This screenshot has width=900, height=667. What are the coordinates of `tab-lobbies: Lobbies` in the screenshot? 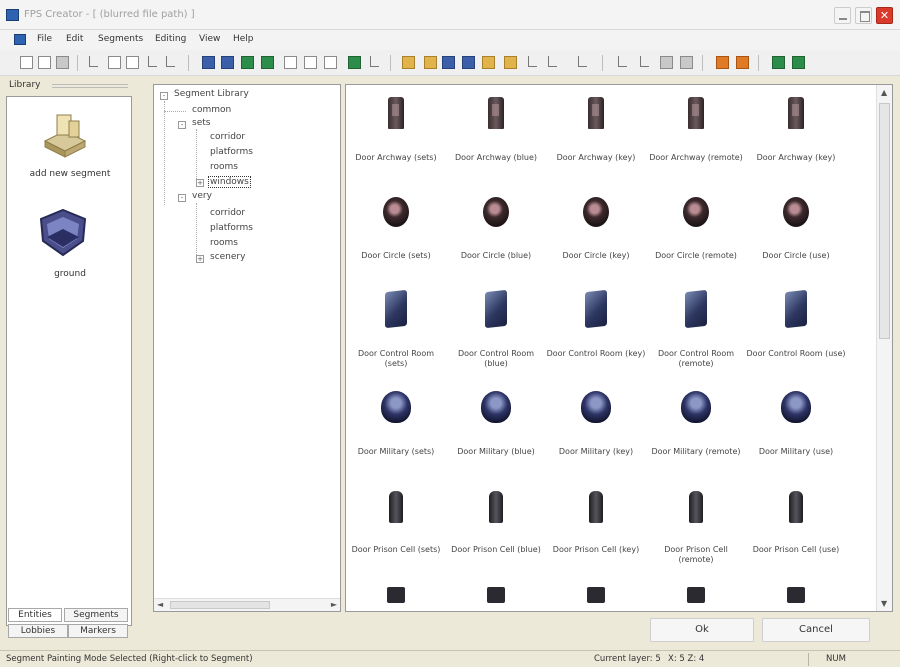 It's located at (38, 631).